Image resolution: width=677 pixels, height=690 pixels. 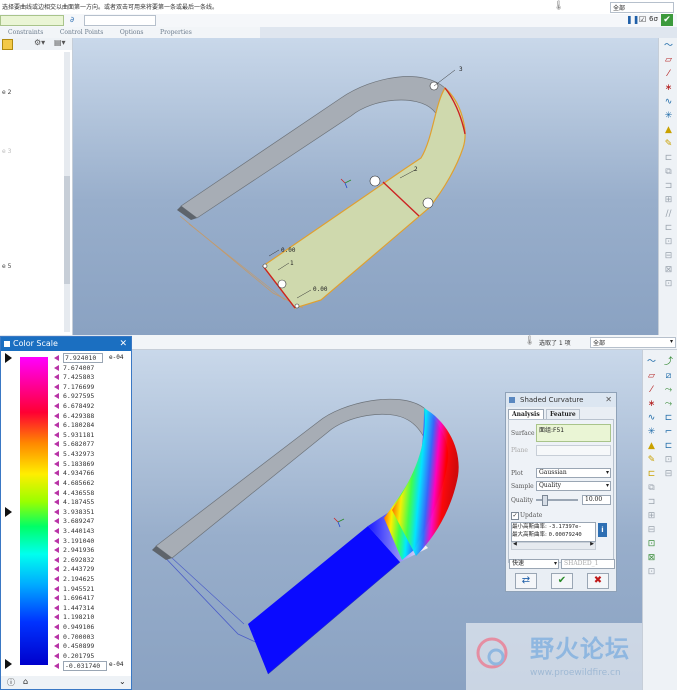 What do you see at coordinates (72, 19) in the screenshot?
I see `link-icon: ∂` at bounding box center [72, 19].